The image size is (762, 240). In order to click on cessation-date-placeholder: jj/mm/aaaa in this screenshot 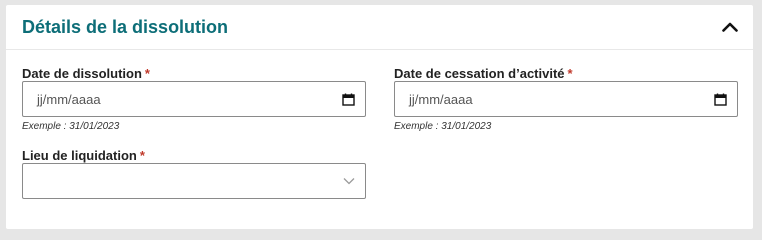, I will do `click(441, 99)`.